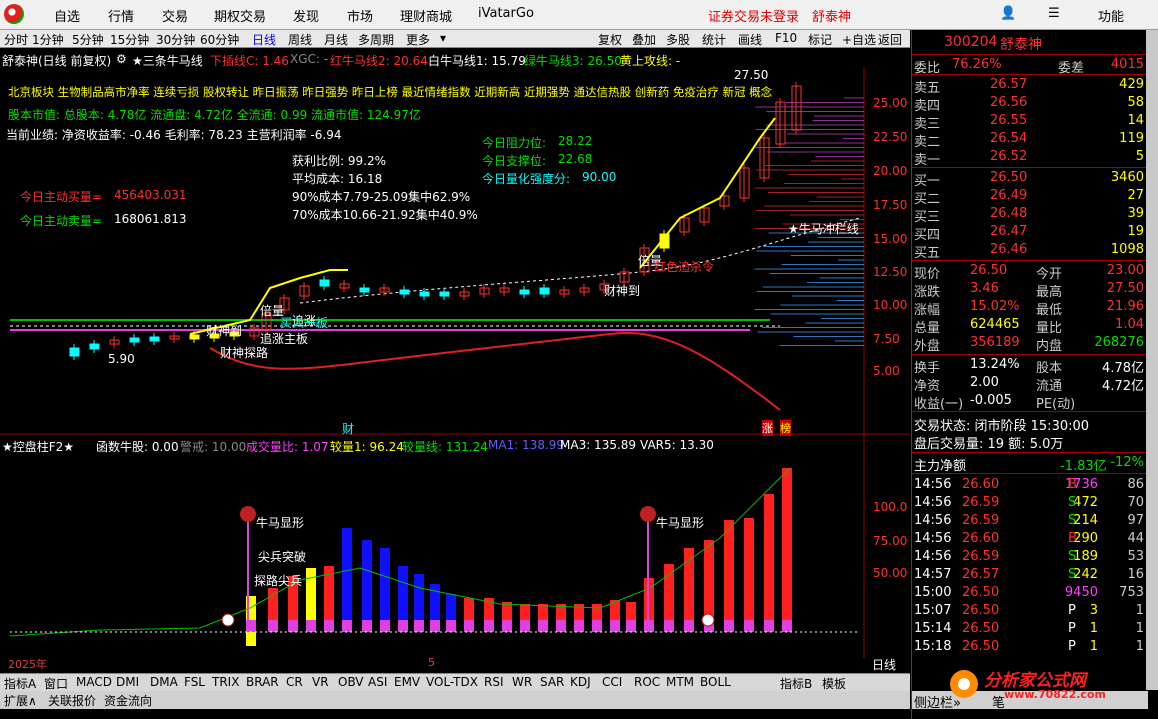  I want to click on scrollbar, so click(1152, 360).